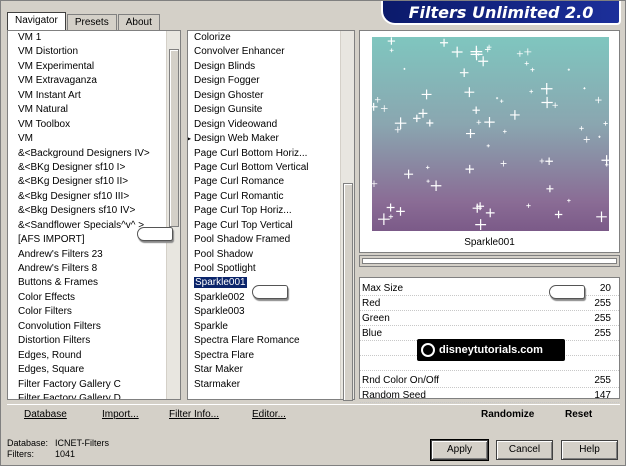 This screenshot has height=466, width=626. What do you see at coordinates (264, 197) in the screenshot?
I see `filter-list-item: Page Curl Romantic` at bounding box center [264, 197].